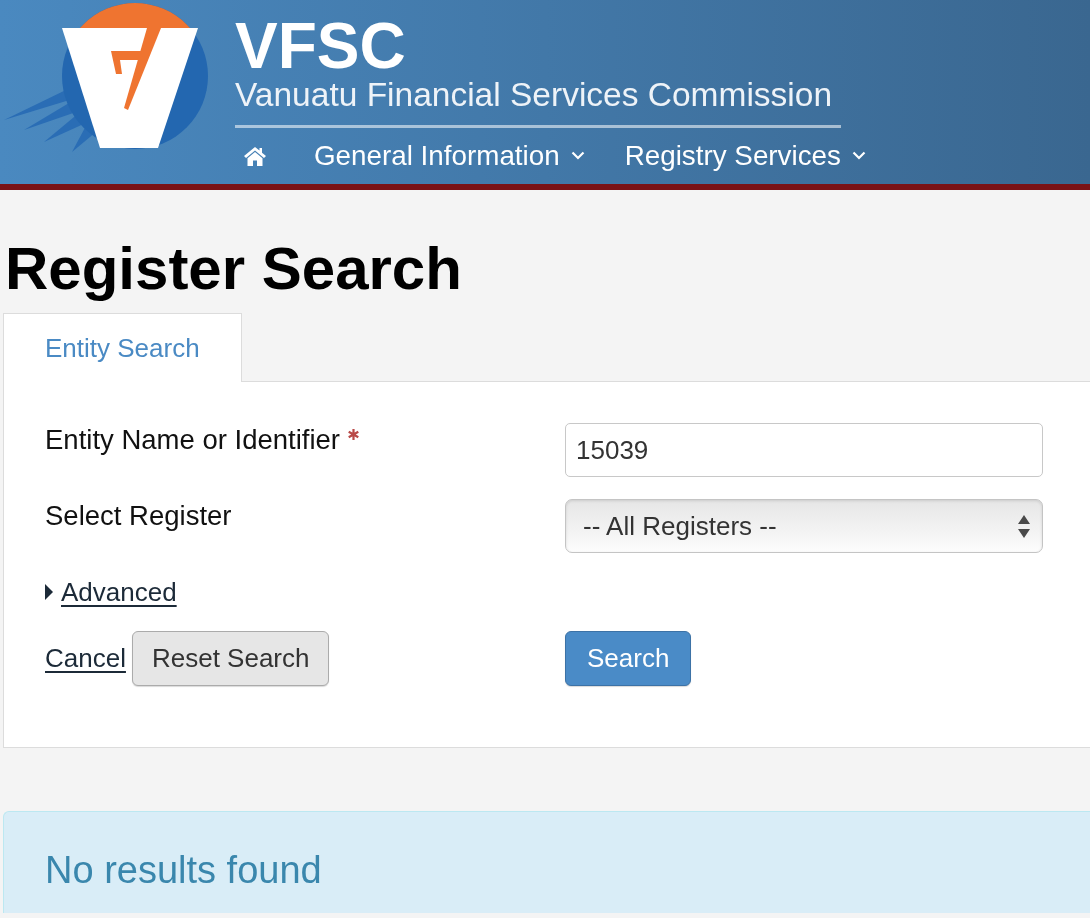 Image resolution: width=1090 pixels, height=918 pixels. What do you see at coordinates (49, 592) in the screenshot?
I see `caret-icon` at bounding box center [49, 592].